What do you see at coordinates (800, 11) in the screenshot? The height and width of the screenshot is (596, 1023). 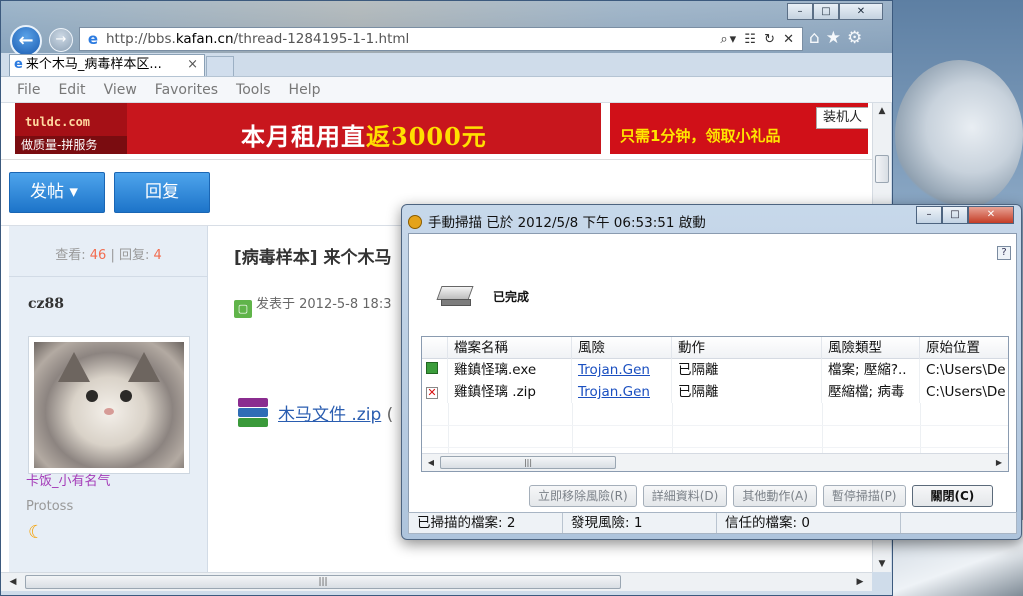 I see `minimize-button: –` at bounding box center [800, 11].